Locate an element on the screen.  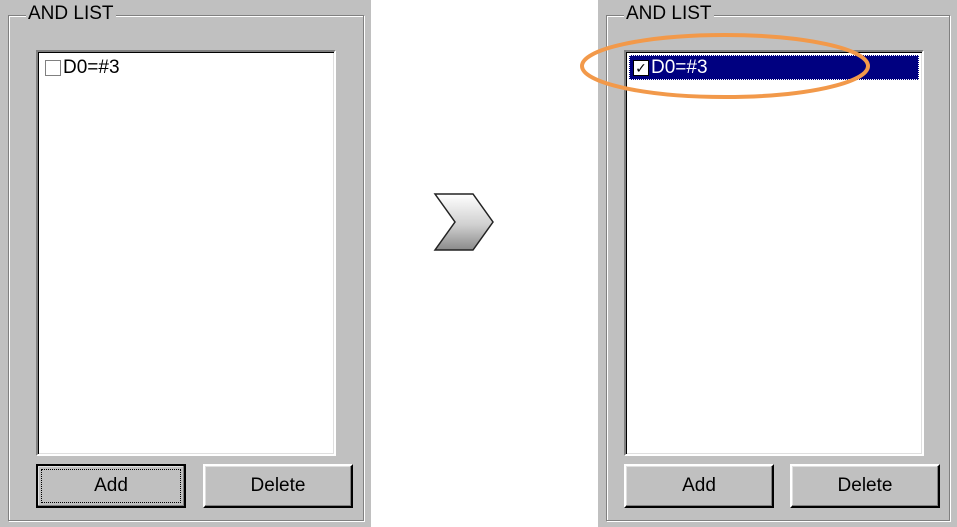
highlight-ellipse is located at coordinates (725, 66).